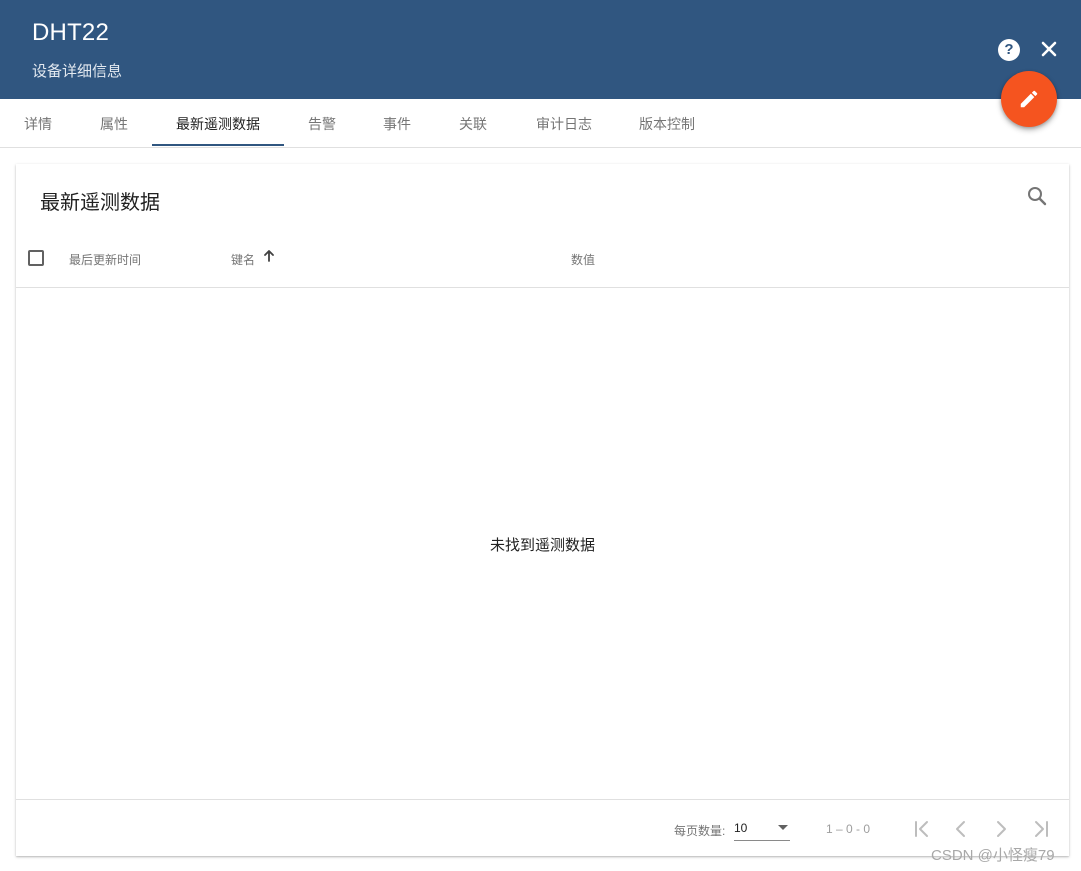 The width and height of the screenshot is (1081, 871). I want to click on tab-attributes: 属性, so click(114, 123).